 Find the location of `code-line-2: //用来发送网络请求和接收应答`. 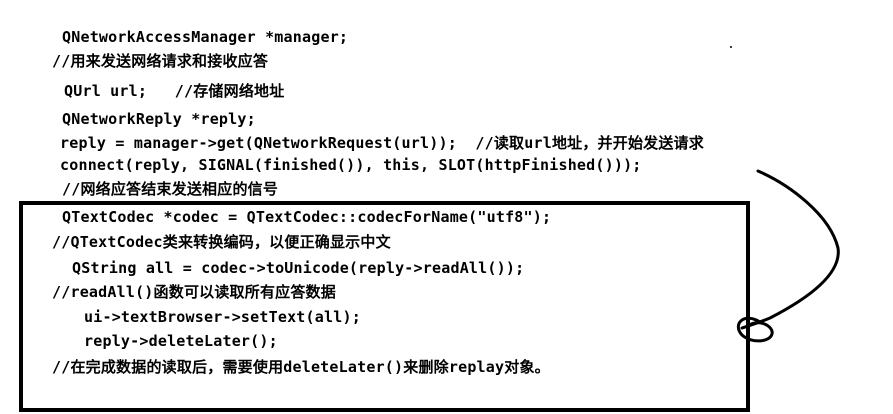

code-line-2: //用来发送网络请求和接收应答 is located at coordinates (160, 61).